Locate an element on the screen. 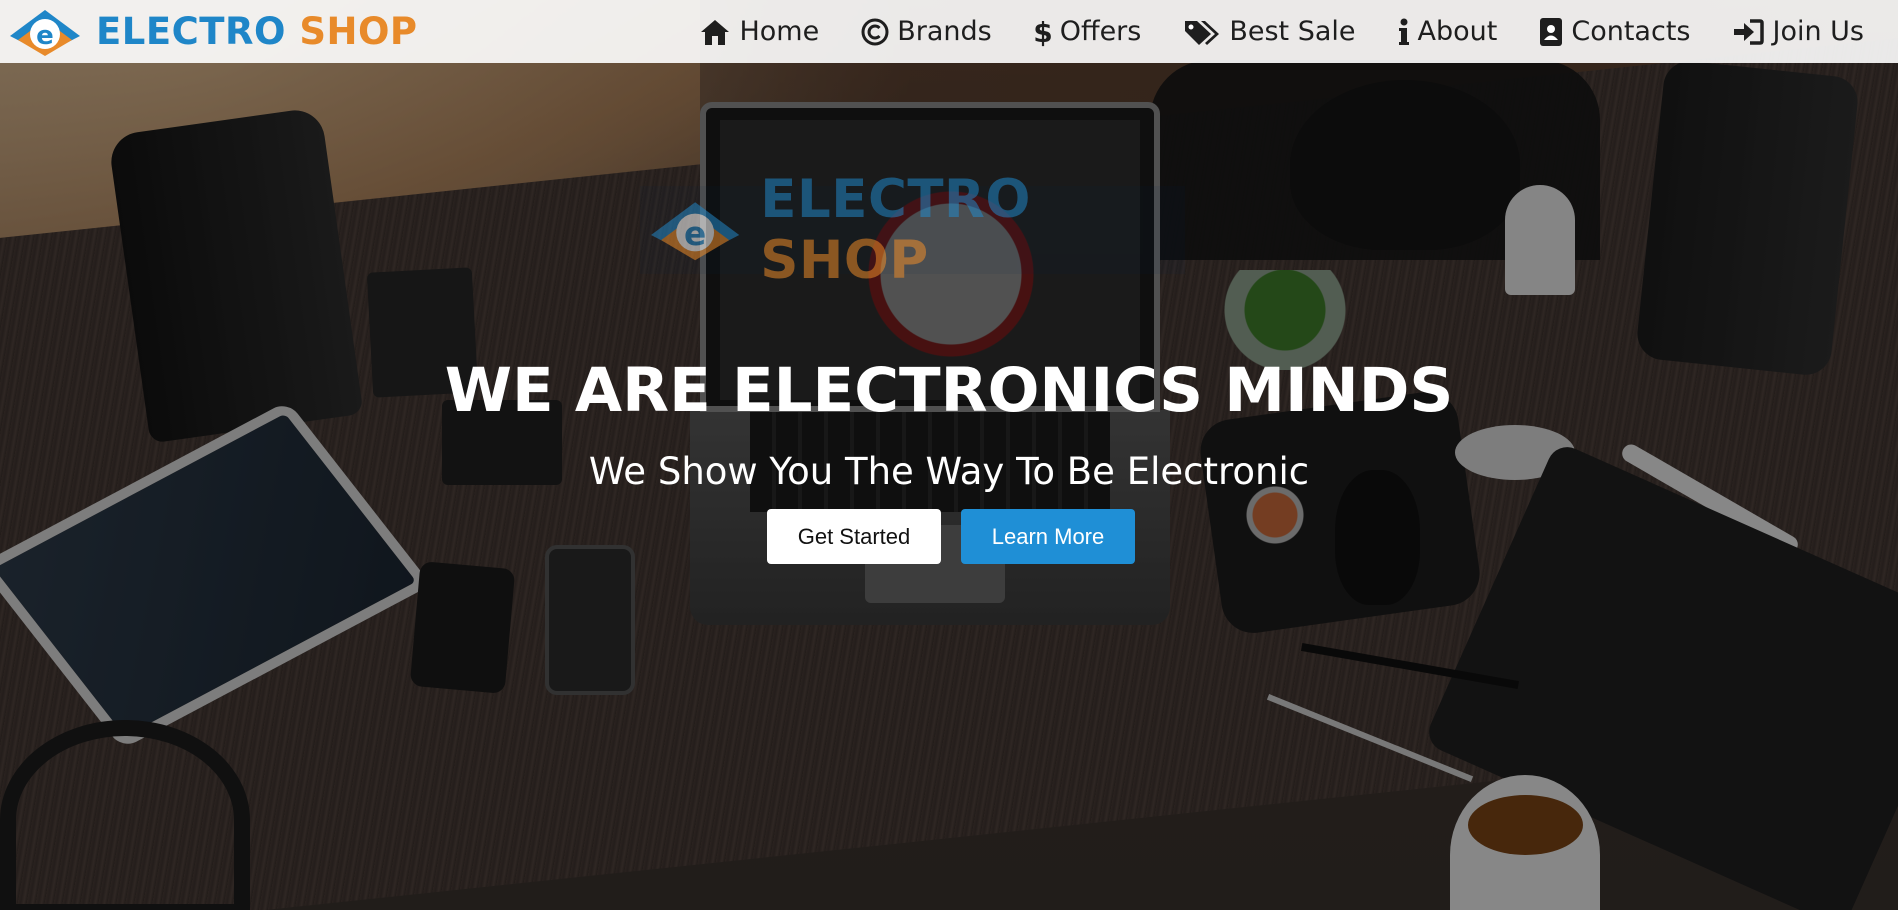 The height and width of the screenshot is (910, 1898). hero-headline: WE ARE ELECTRONICS MINDS is located at coordinates (949, 390).